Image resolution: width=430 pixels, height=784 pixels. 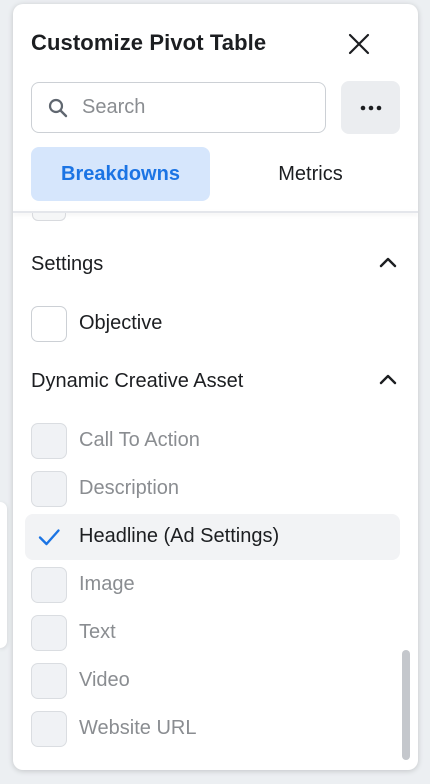 What do you see at coordinates (49, 217) in the screenshot?
I see `partially-scrolled-checkbox` at bounding box center [49, 217].